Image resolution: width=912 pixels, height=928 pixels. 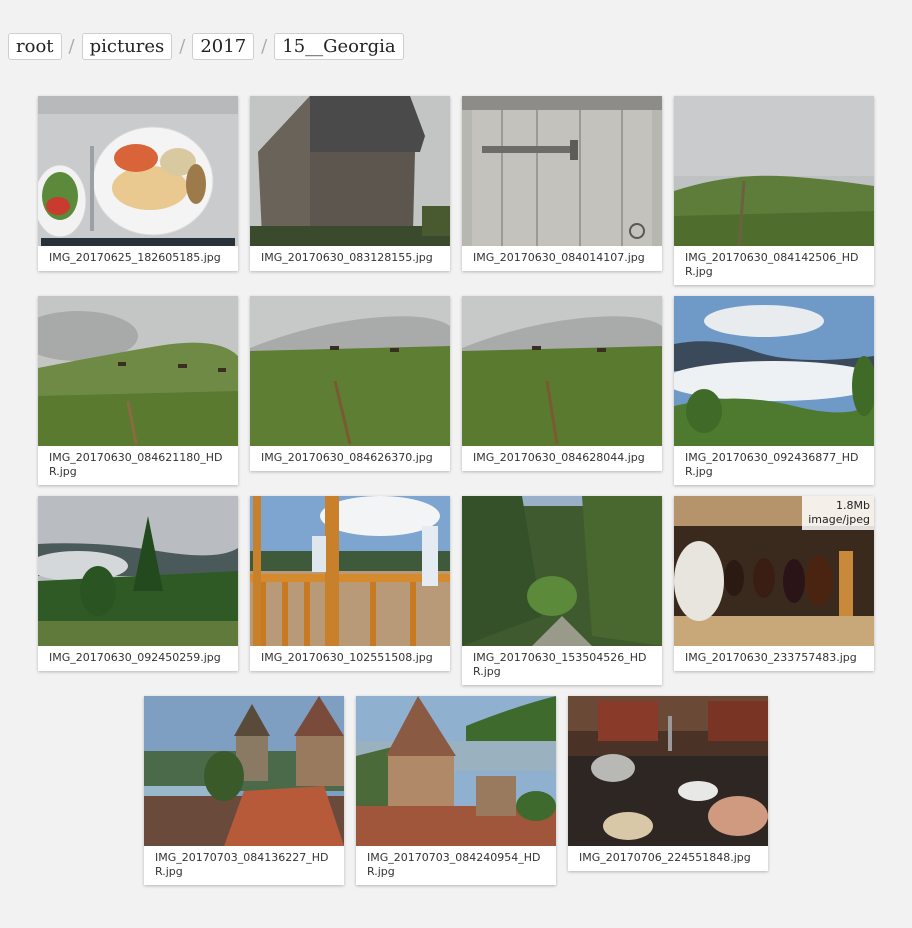 I want to click on image-tile: IMG_20170630_084628044.jpg, so click(x=562, y=383).